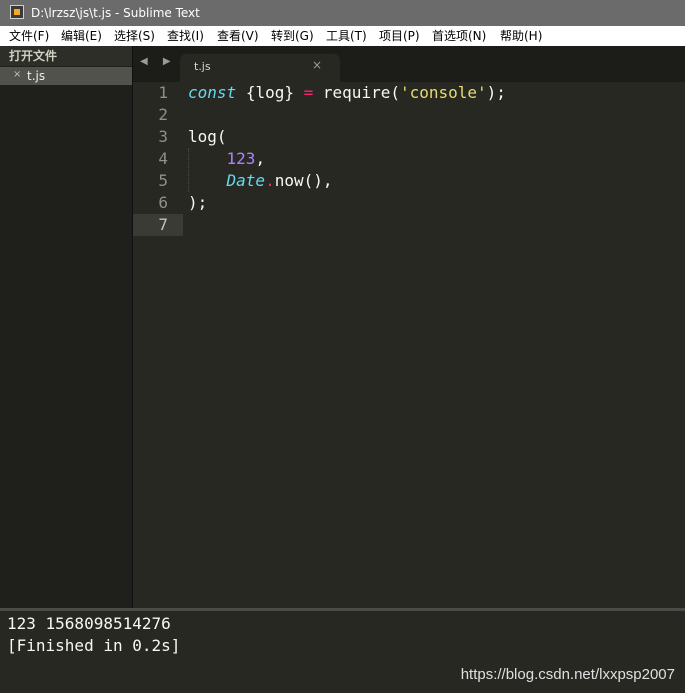 The image size is (685, 693). What do you see at coordinates (409, 159) in the screenshot?
I see `code-line: 4 123,` at bounding box center [409, 159].